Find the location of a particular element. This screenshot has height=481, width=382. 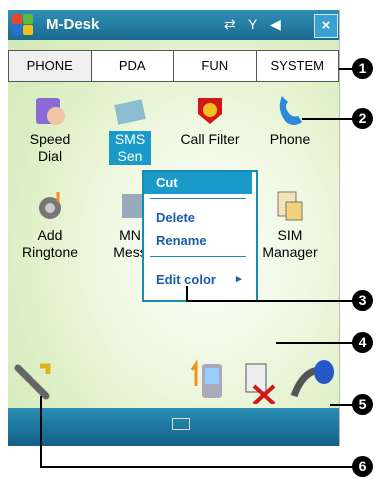

speed-dial-icon is located at coordinates (50, 110).